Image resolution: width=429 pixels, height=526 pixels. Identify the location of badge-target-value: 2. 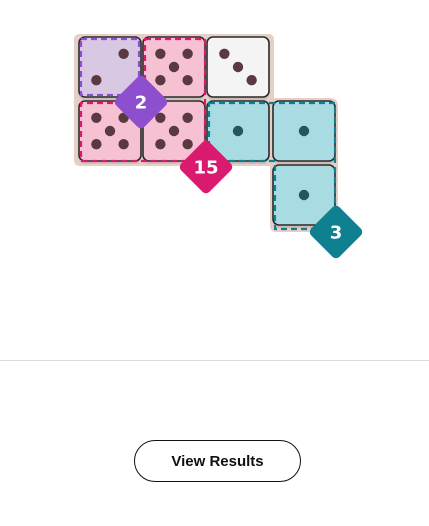
(141, 103).